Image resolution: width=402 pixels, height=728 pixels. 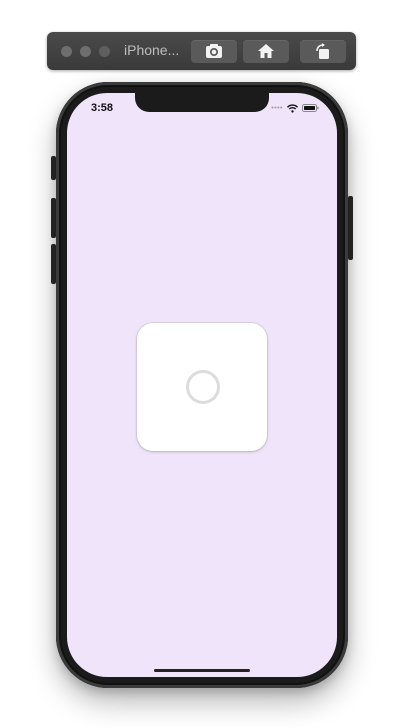 What do you see at coordinates (66, 51) in the screenshot?
I see `close-window-button` at bounding box center [66, 51].